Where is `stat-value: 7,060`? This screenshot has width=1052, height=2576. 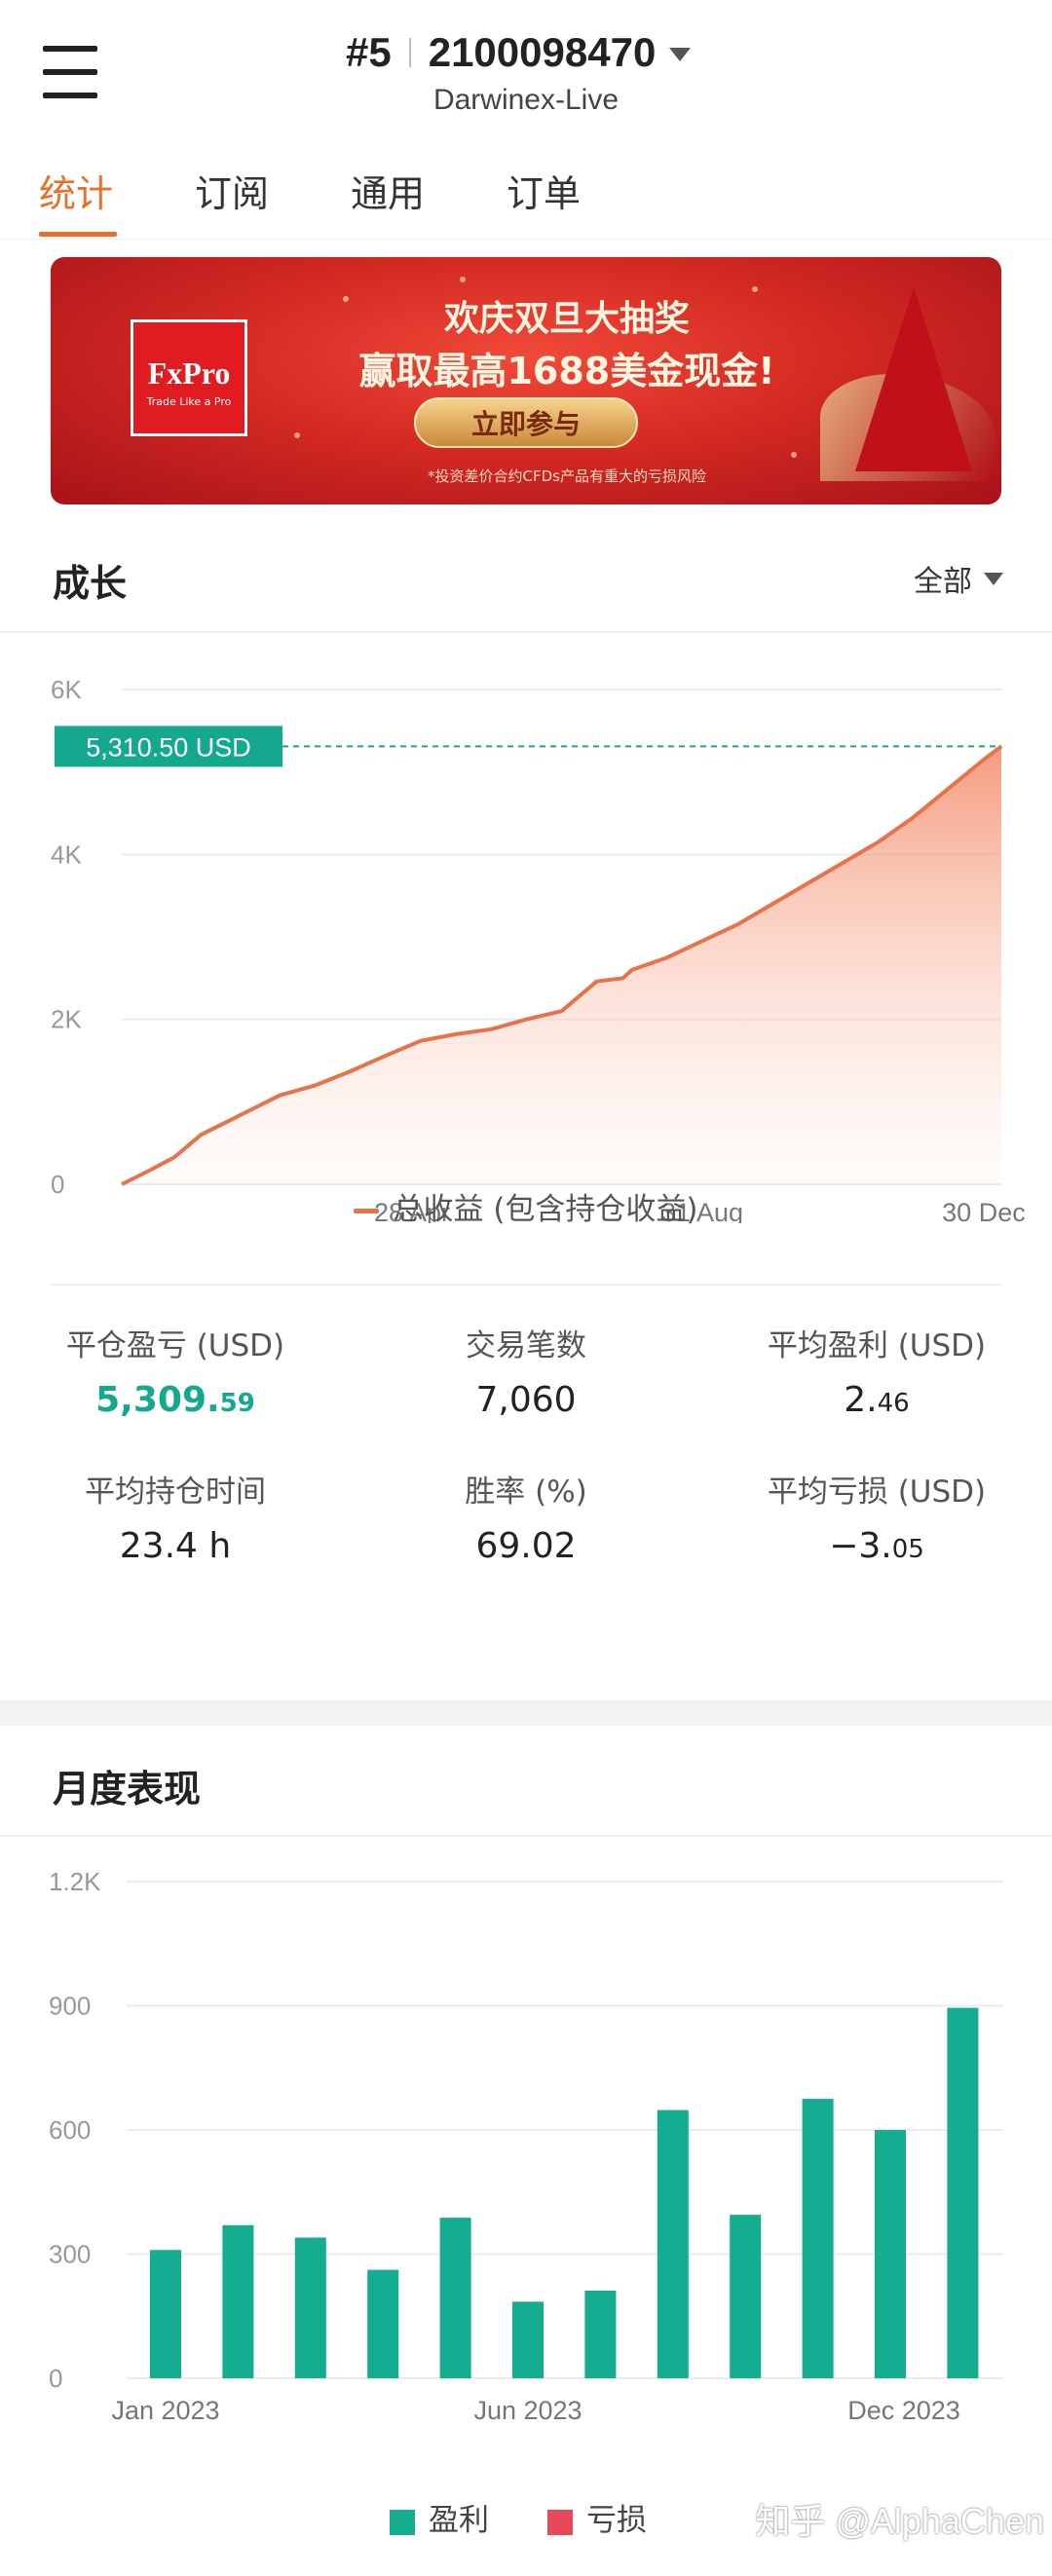 stat-value: 7,060 is located at coordinates (526, 1400).